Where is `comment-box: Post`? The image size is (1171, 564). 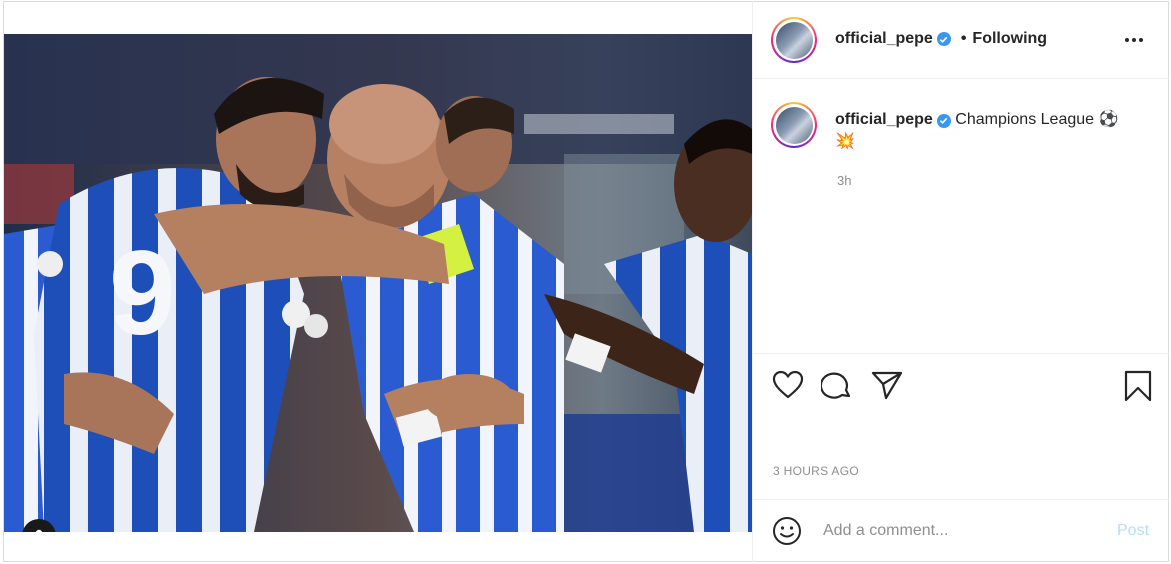
comment-box: Post is located at coordinates (961, 530).